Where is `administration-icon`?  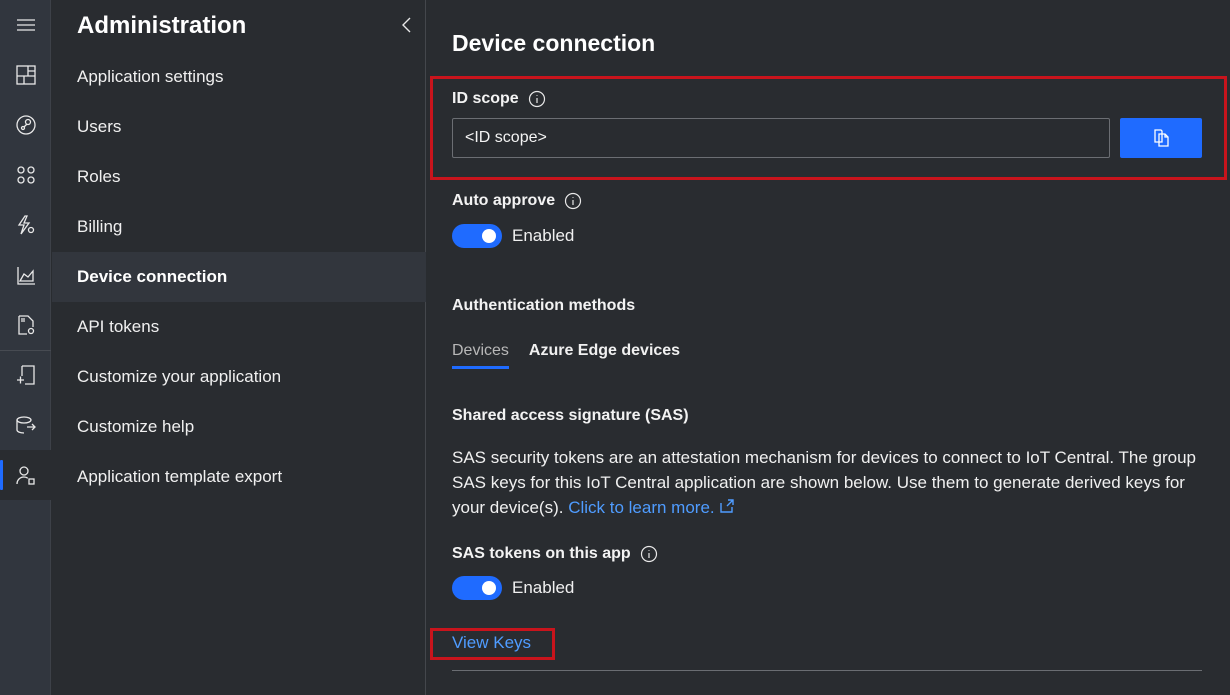
administration-icon is located at coordinates (25, 475).